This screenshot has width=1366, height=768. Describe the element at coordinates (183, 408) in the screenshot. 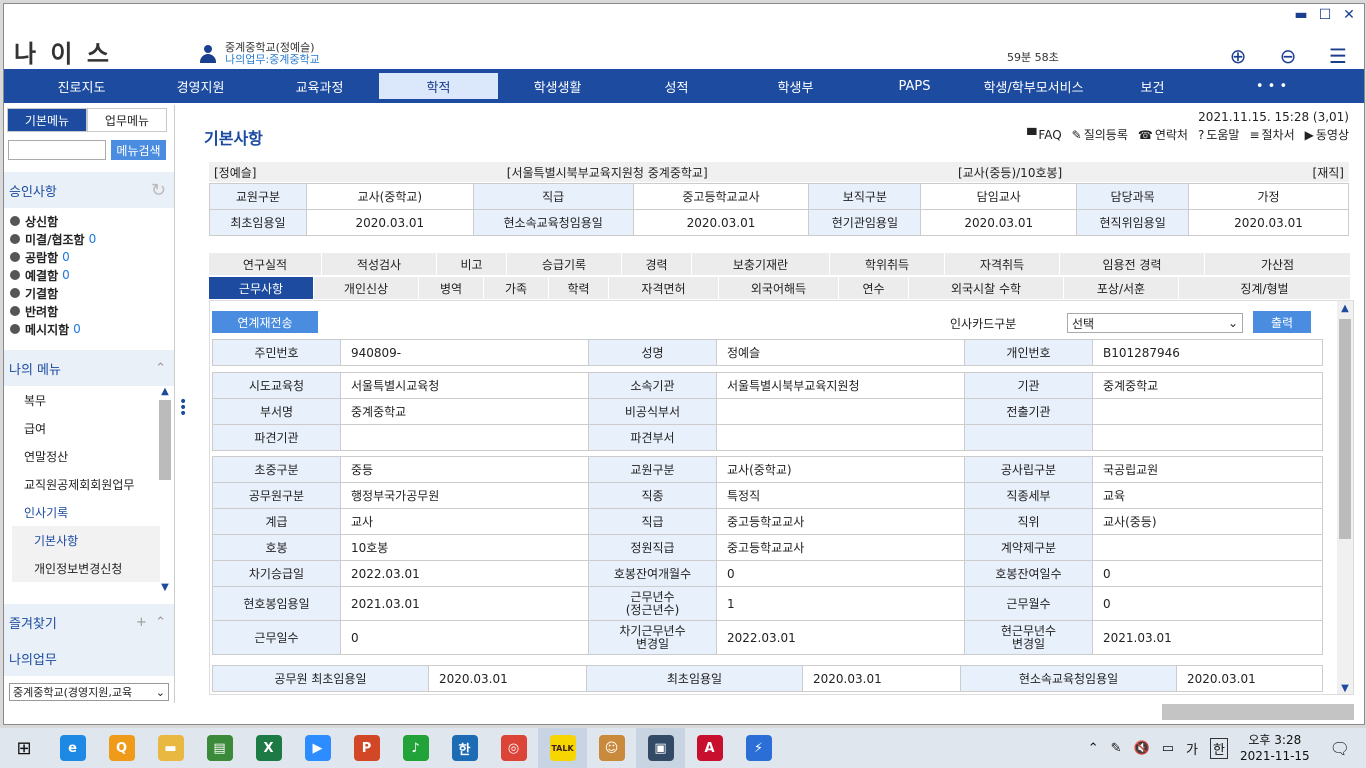

I see `sidebar-drag-handle: • • •` at that location.